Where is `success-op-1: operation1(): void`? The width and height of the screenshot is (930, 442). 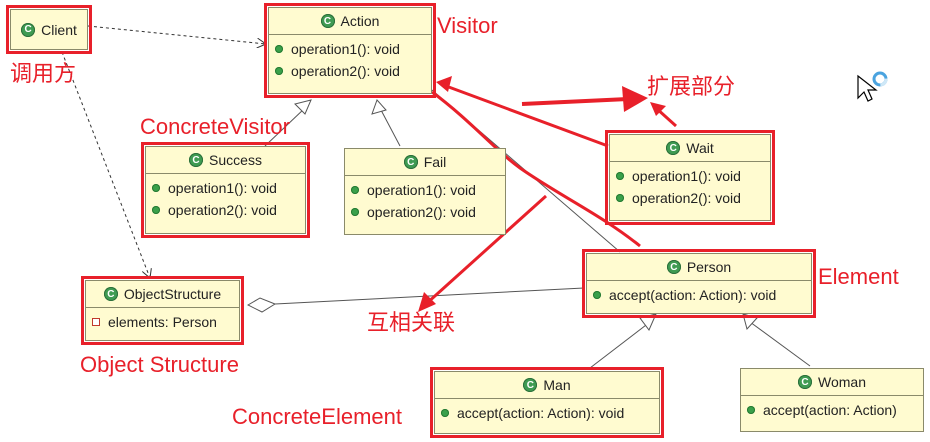
success-op-1: operation1(): void is located at coordinates (226, 188).